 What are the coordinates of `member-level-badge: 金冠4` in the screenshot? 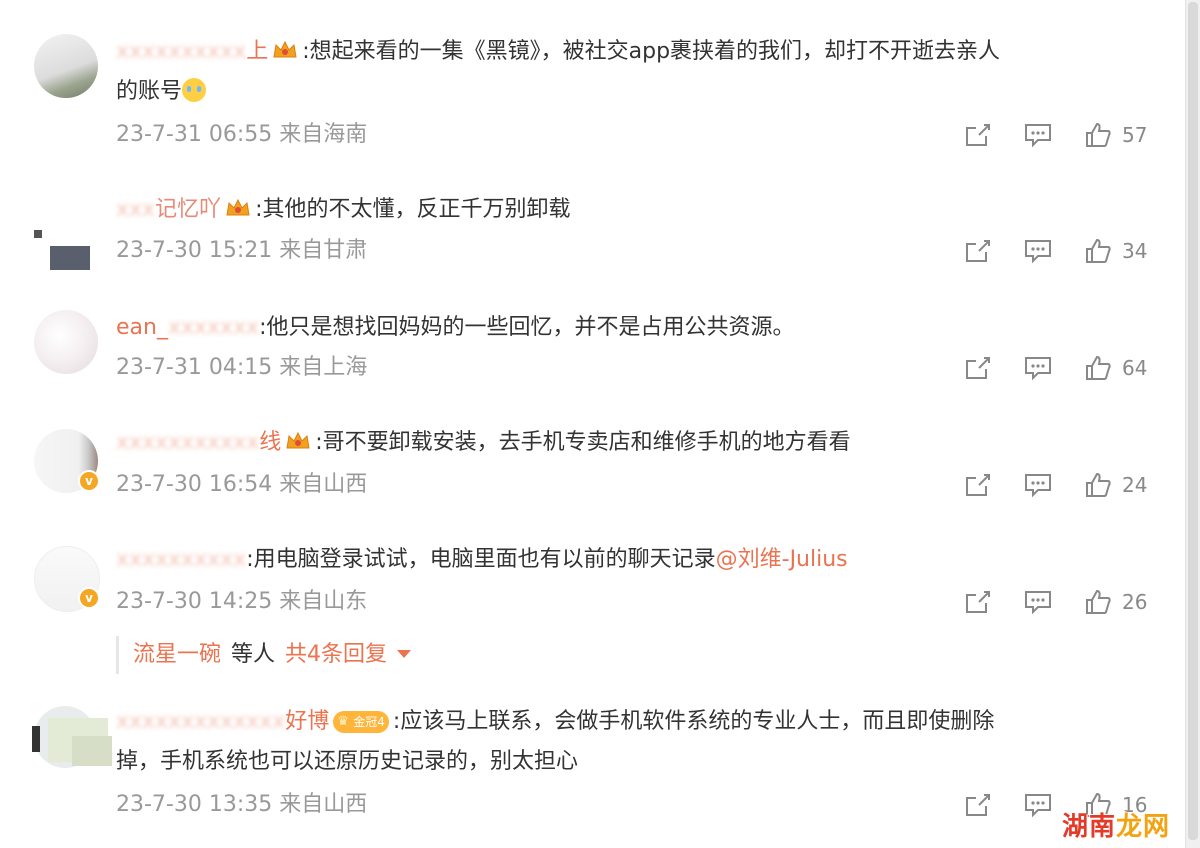 It's located at (361, 722).